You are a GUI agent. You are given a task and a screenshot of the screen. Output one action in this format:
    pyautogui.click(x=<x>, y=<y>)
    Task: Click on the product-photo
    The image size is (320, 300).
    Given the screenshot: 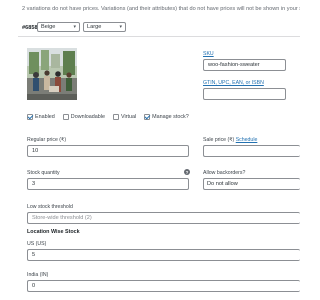 What is the action you would take?
    pyautogui.click(x=52, y=74)
    